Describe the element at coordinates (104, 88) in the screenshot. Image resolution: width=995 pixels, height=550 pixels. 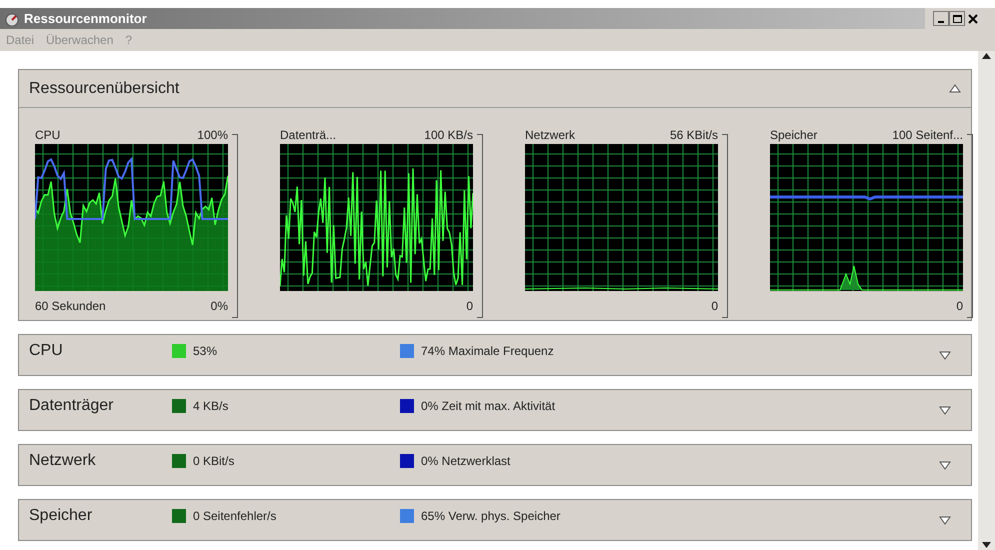
I see `section-title: Ressourcenübersicht` at that location.